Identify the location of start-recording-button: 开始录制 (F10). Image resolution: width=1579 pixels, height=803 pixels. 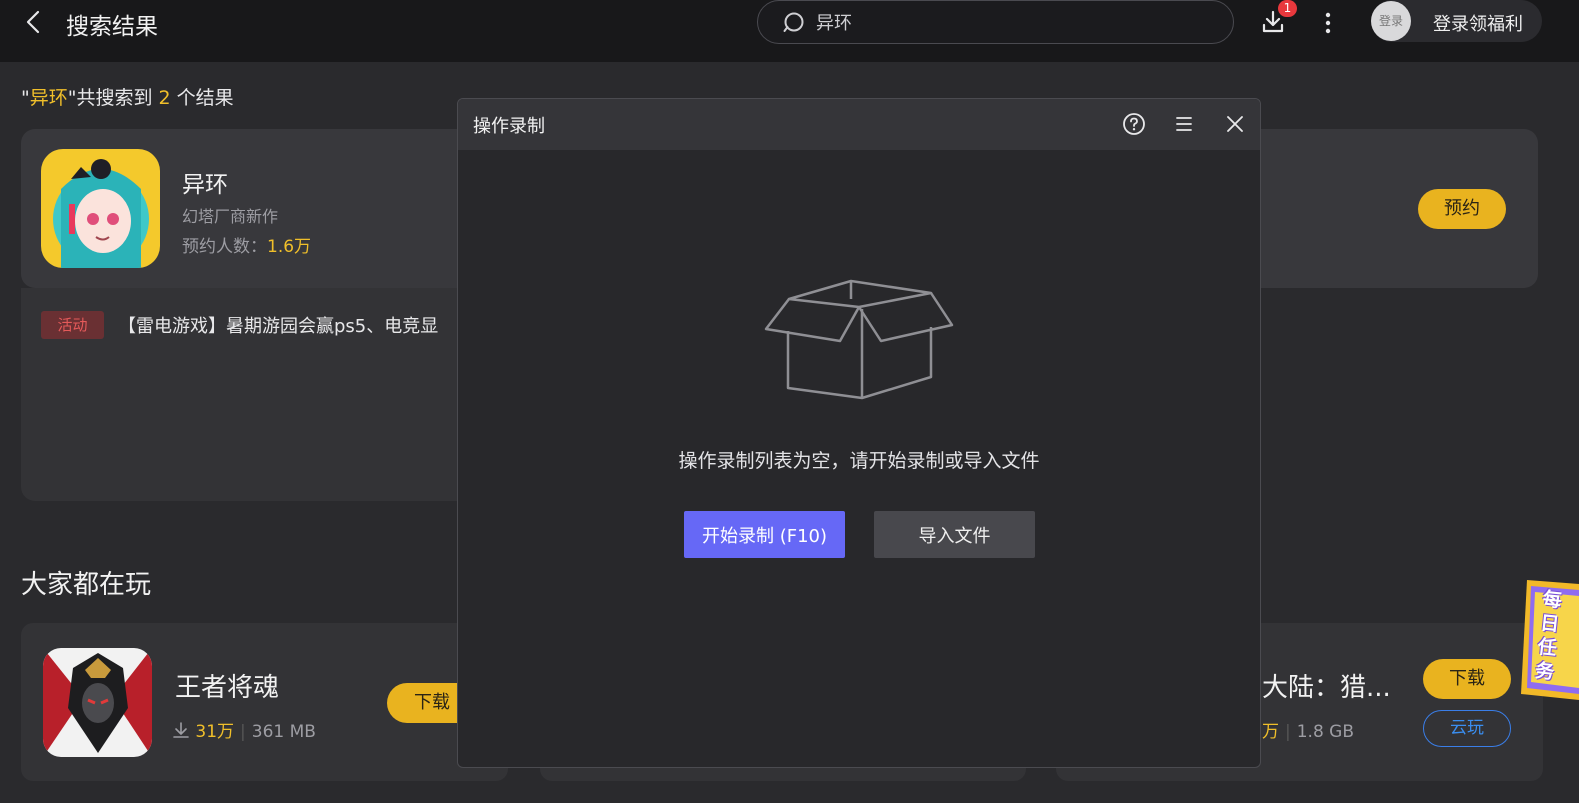
(764, 534).